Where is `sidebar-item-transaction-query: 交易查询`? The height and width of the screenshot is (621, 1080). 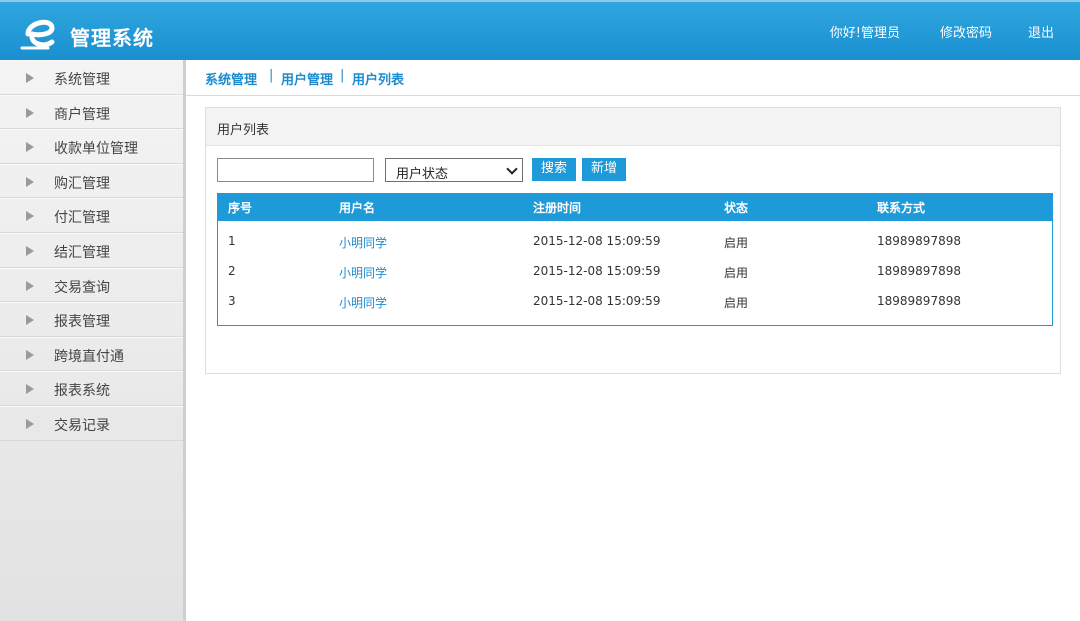
sidebar-item-transaction-query: 交易查询 is located at coordinates (91, 285).